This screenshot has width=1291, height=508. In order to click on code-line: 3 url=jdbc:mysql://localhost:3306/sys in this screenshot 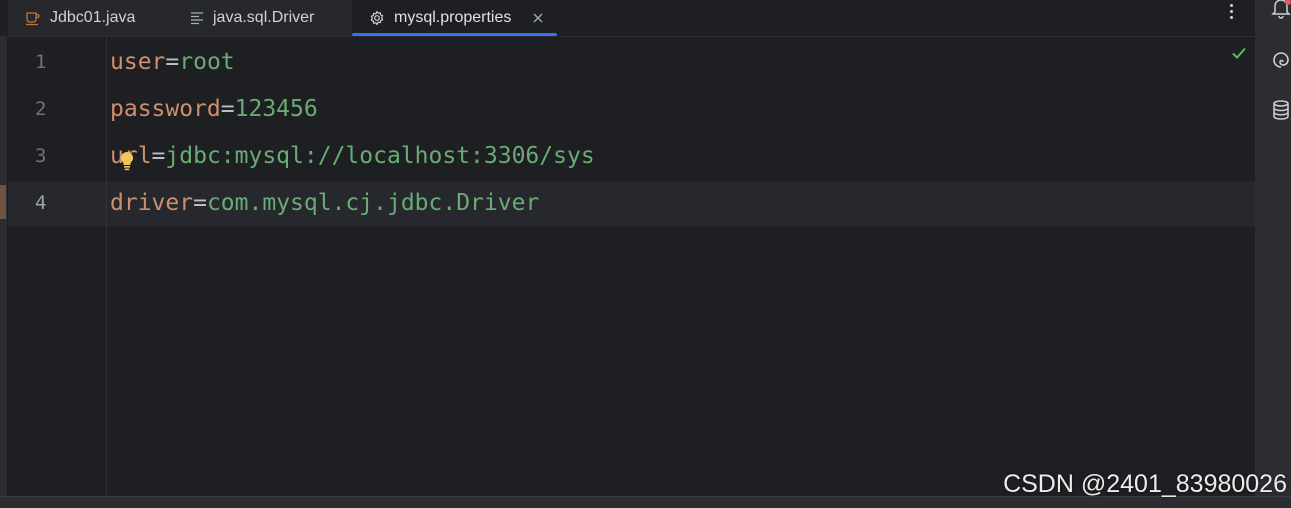, I will do `click(631, 156)`.